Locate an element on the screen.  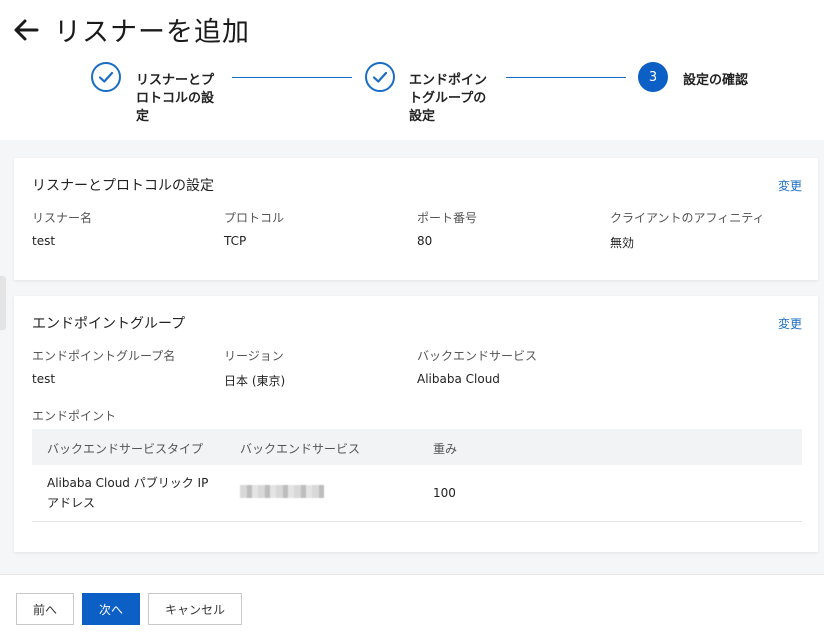
backend-service-label: バックエンドサービス is located at coordinates (477, 356).